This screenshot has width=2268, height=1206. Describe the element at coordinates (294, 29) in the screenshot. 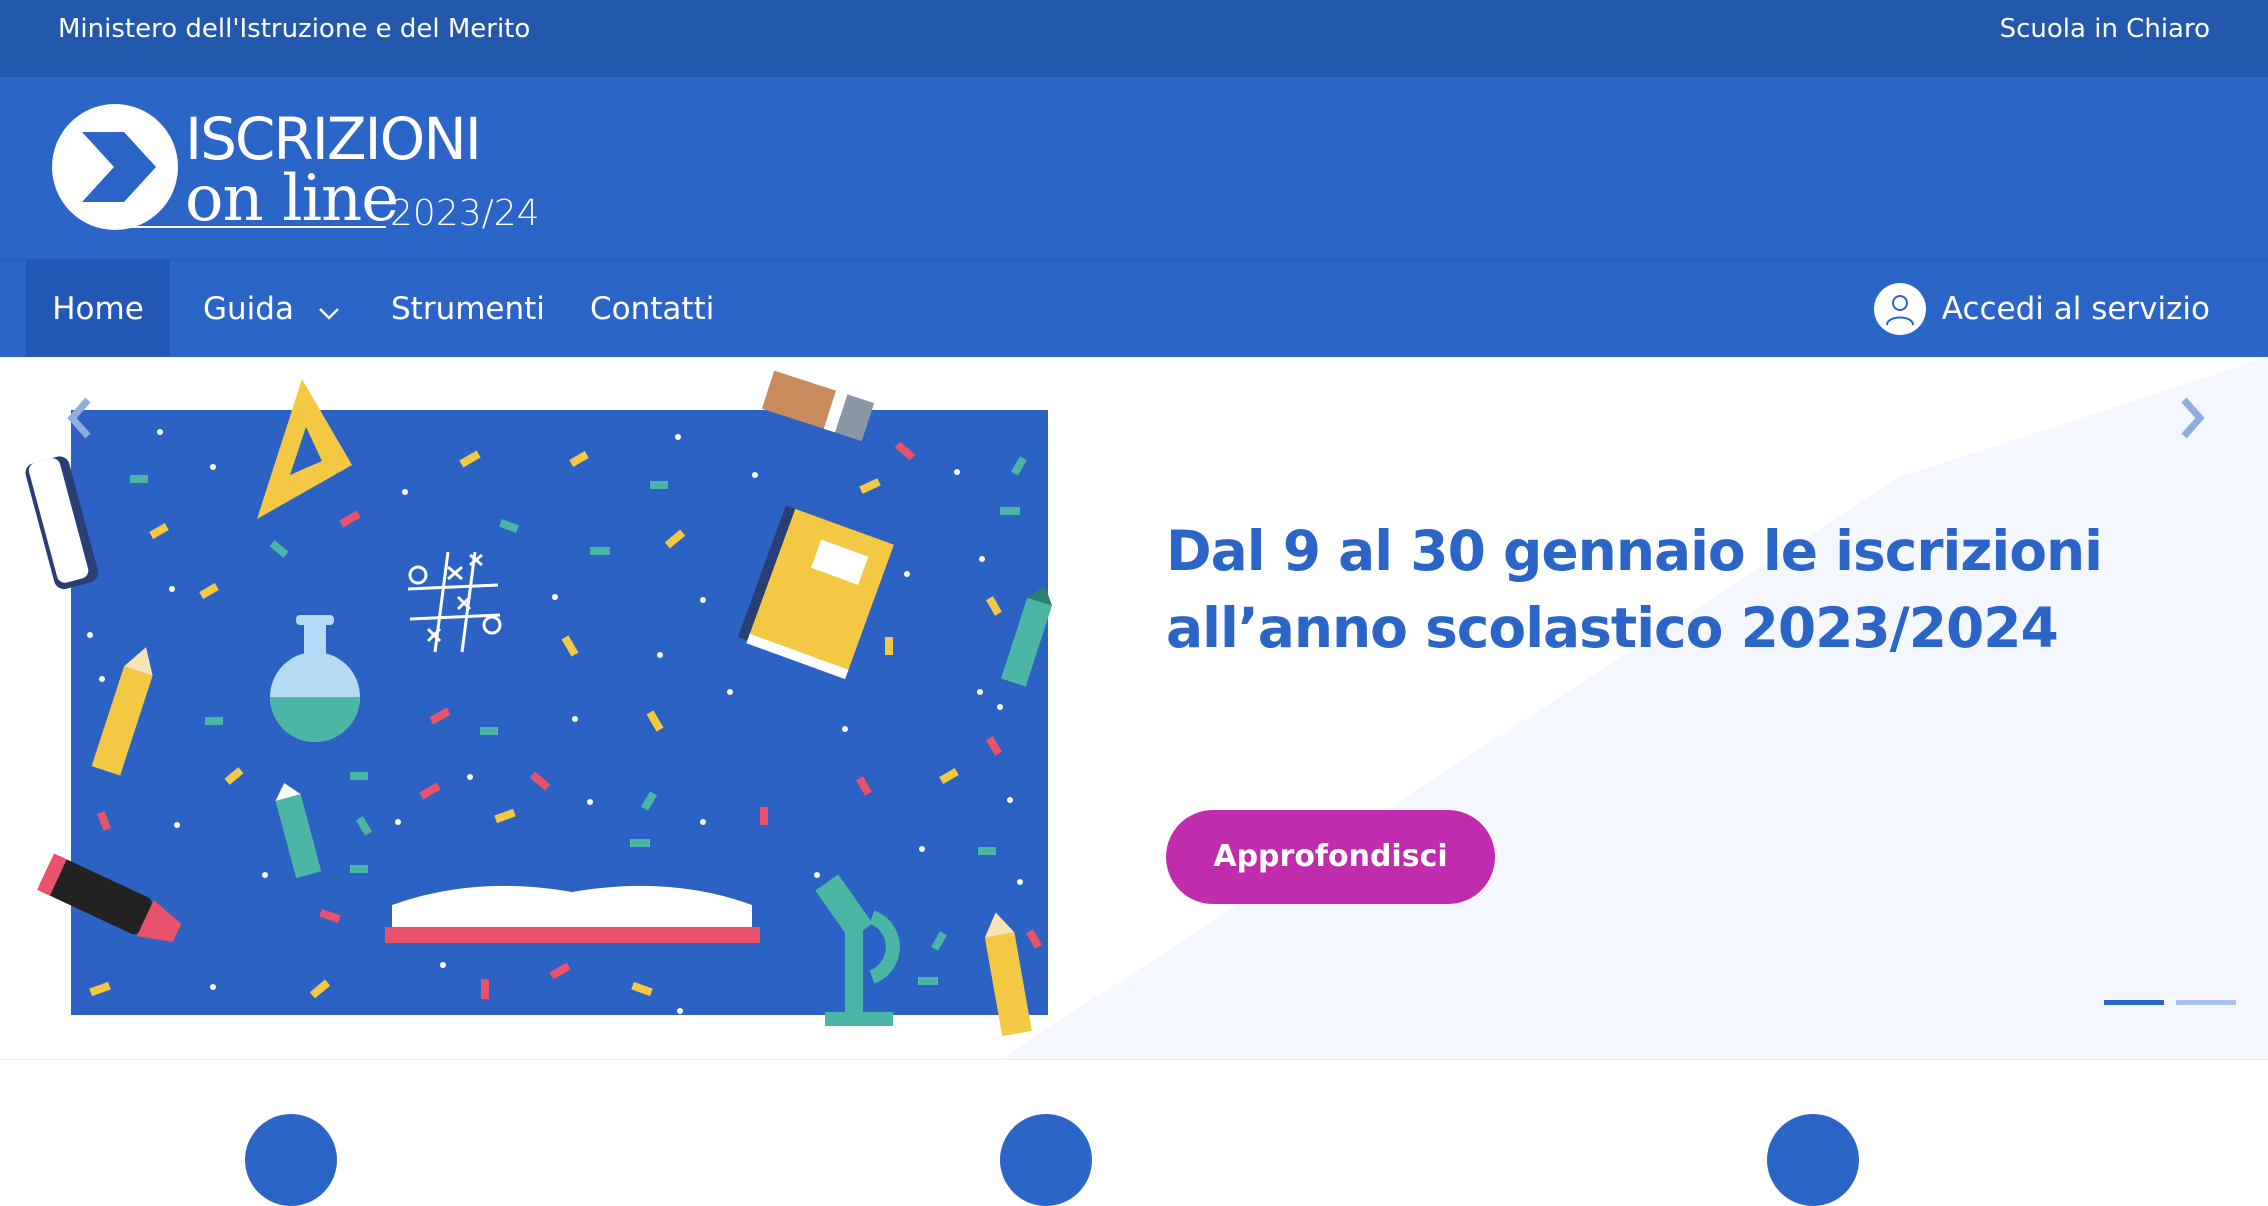

I see `ministry-link: Ministero dell'Istruzione e del Merito` at that location.